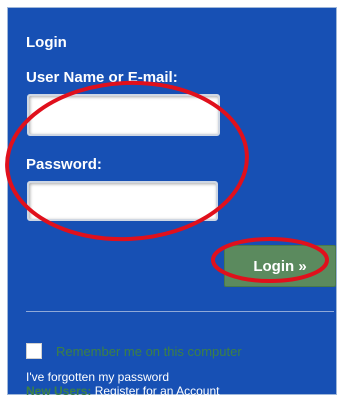 Image resolution: width=340 pixels, height=404 pixels. I want to click on register-row: New Users: Register for an Account, so click(122, 391).